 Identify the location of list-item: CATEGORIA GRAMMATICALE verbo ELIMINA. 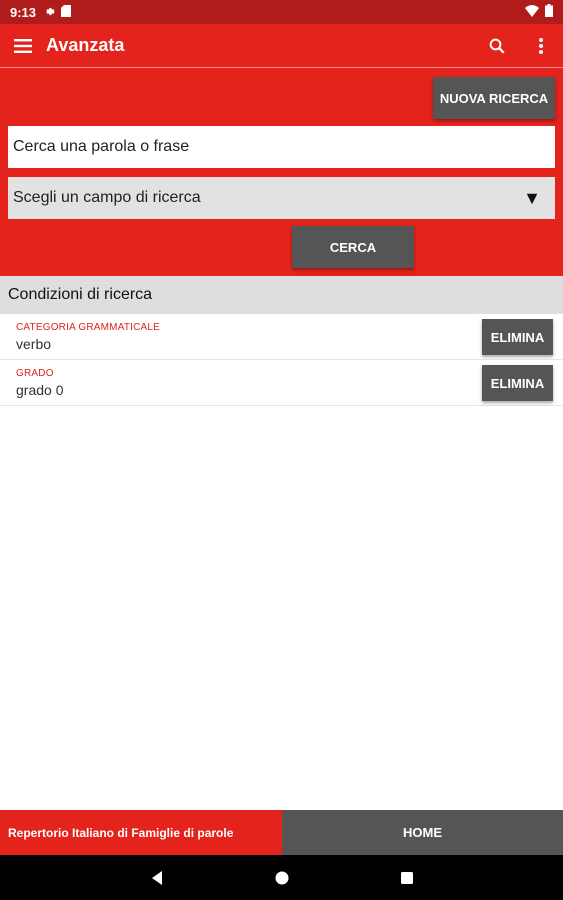
(281, 337).